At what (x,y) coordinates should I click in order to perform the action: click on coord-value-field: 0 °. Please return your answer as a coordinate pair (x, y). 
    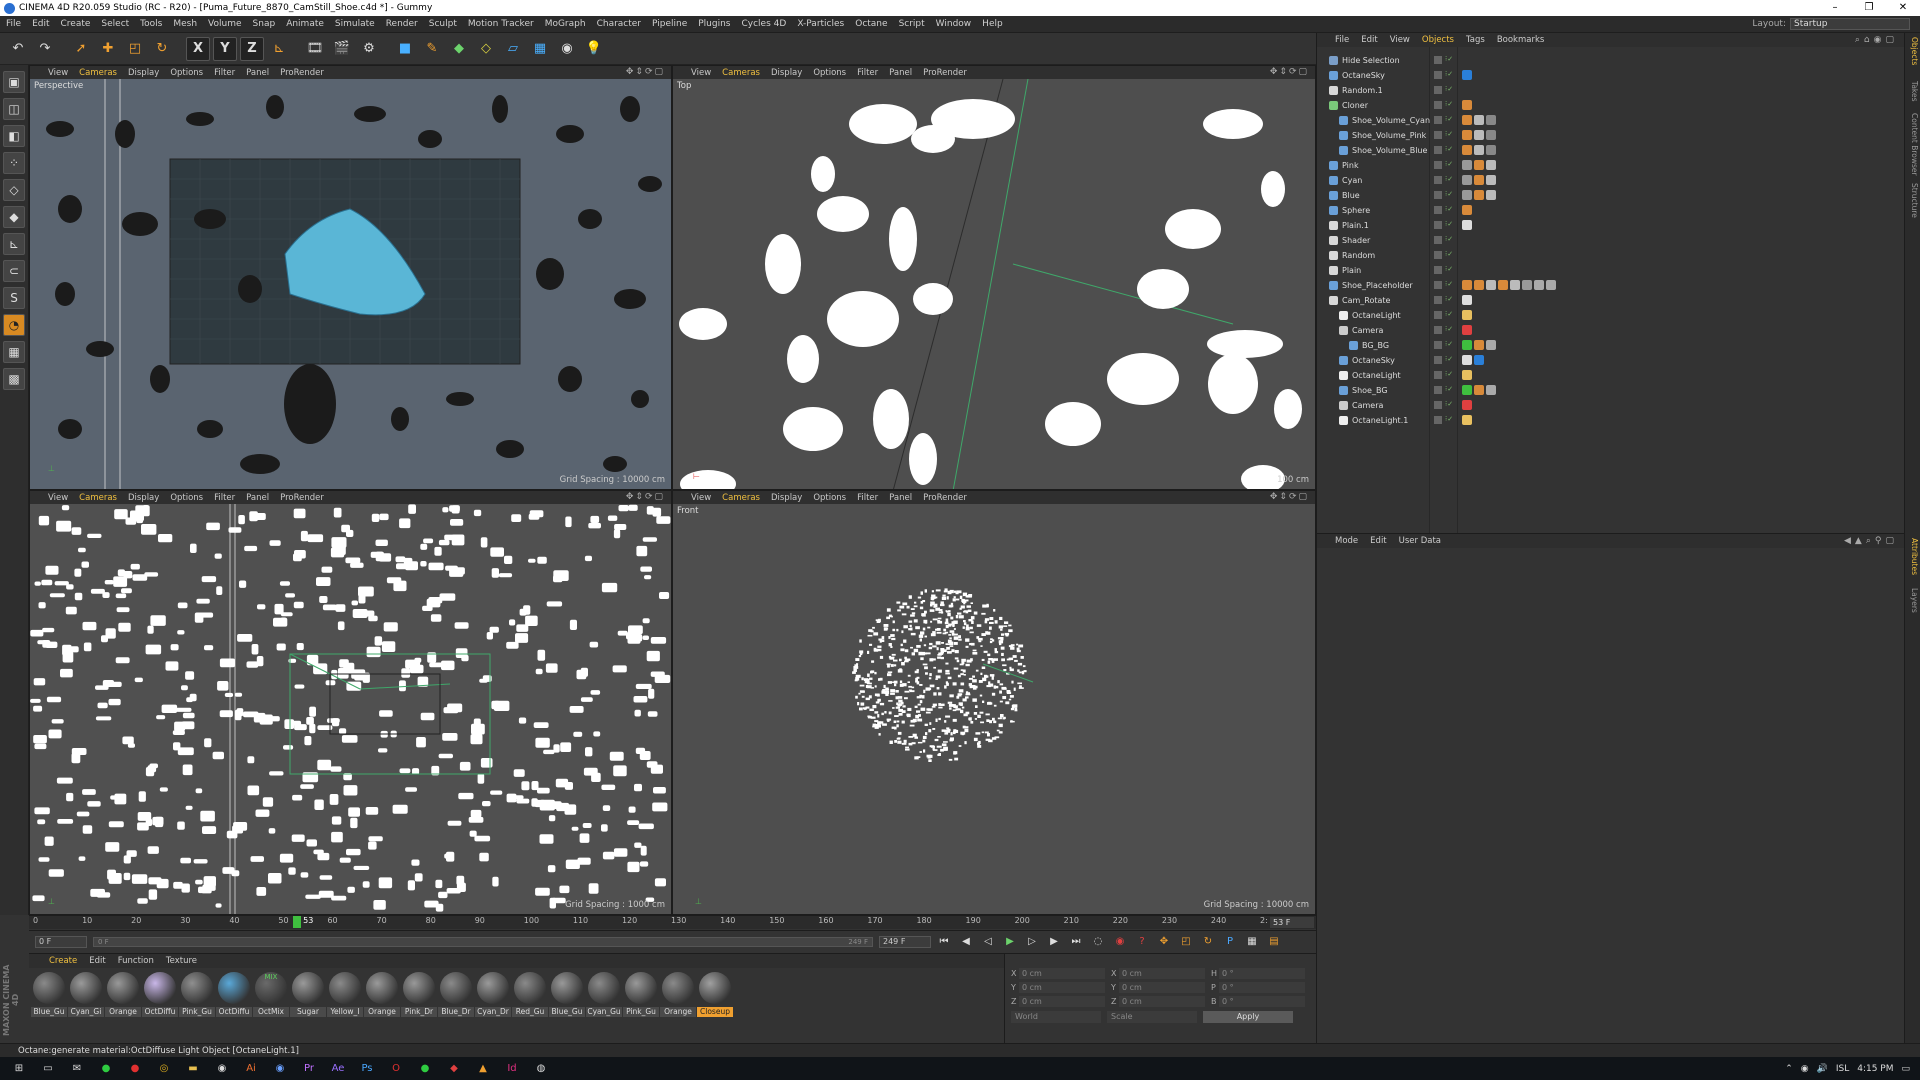
    Looking at the image, I should click on (1262, 1001).